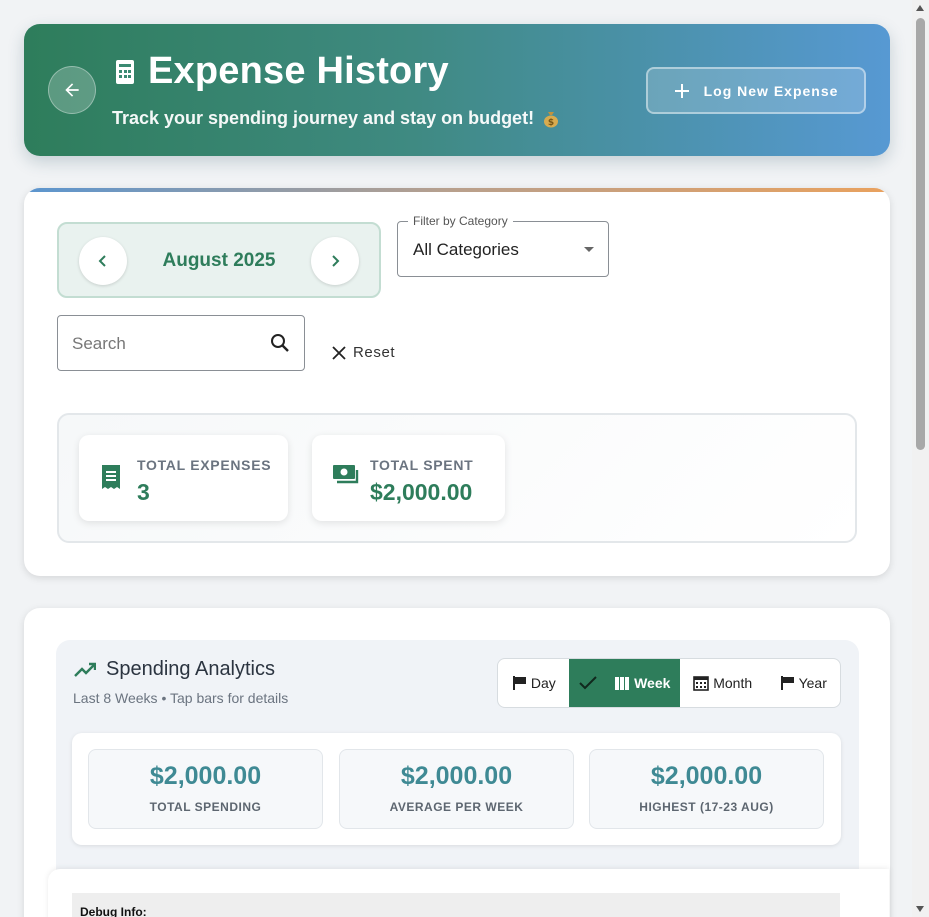 The image size is (929, 917). What do you see at coordinates (181, 698) in the screenshot?
I see `analytics-subtitle: Last 8 Weeks • Tap bars for details` at bounding box center [181, 698].